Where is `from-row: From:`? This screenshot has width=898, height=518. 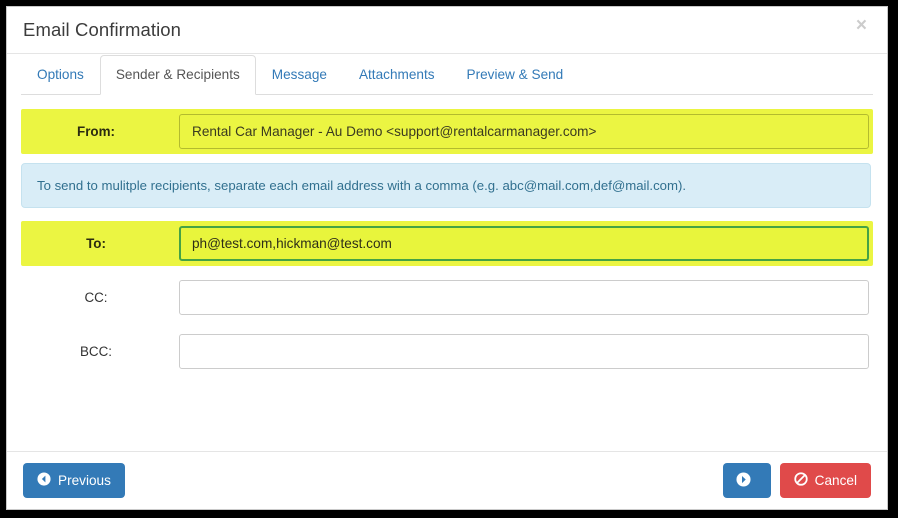 from-row: From: is located at coordinates (447, 131).